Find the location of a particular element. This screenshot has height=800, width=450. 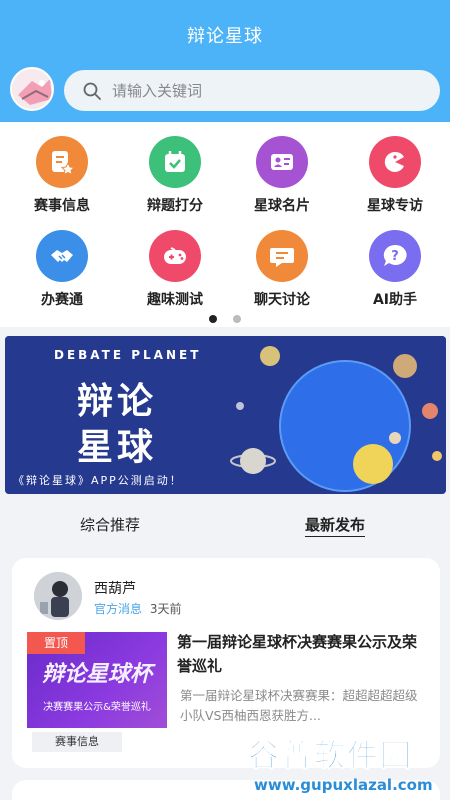

avatar-illustration-icon is located at coordinates (32, 89).